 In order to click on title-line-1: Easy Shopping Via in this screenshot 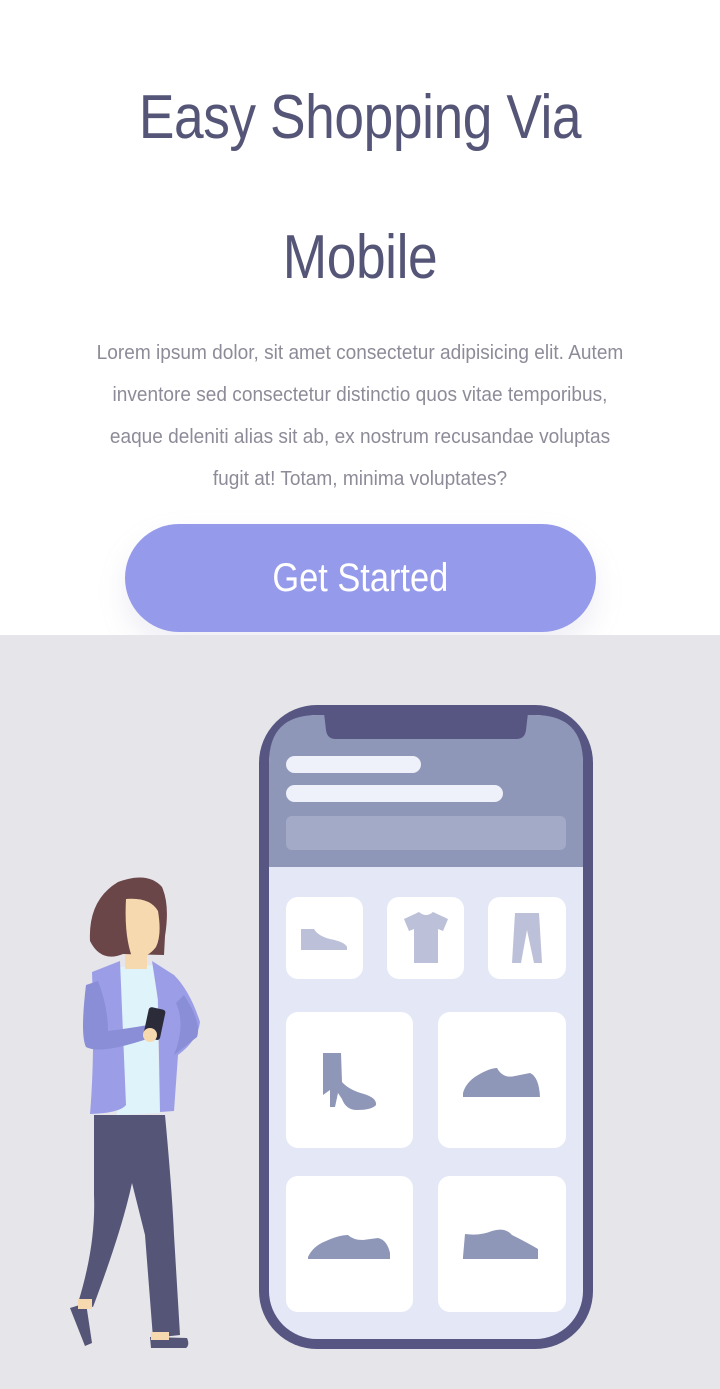, I will do `click(360, 117)`.